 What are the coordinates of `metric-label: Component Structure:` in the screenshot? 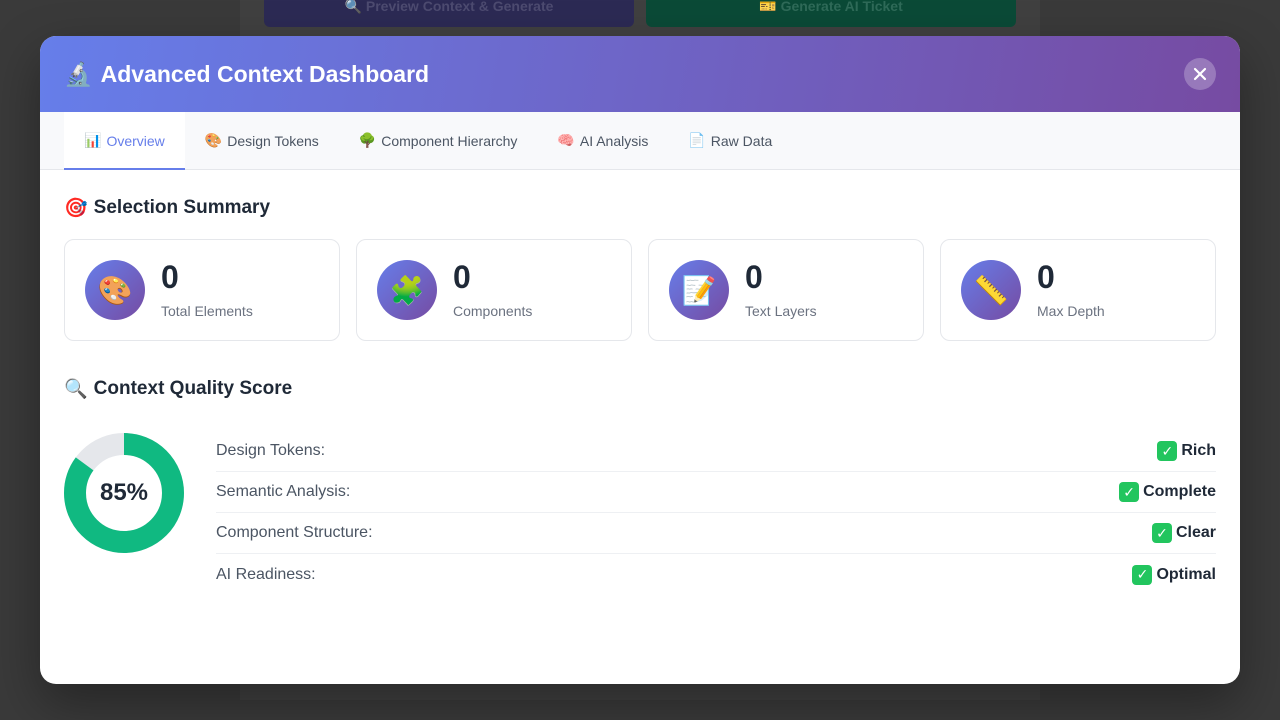 It's located at (294, 532).